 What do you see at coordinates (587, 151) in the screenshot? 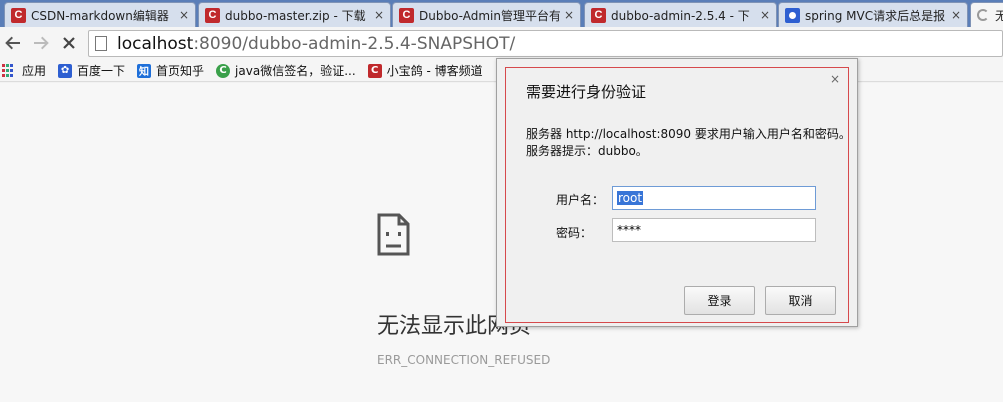
I see `dialog-message-line2: 服务器提示：dubbo。` at bounding box center [587, 151].